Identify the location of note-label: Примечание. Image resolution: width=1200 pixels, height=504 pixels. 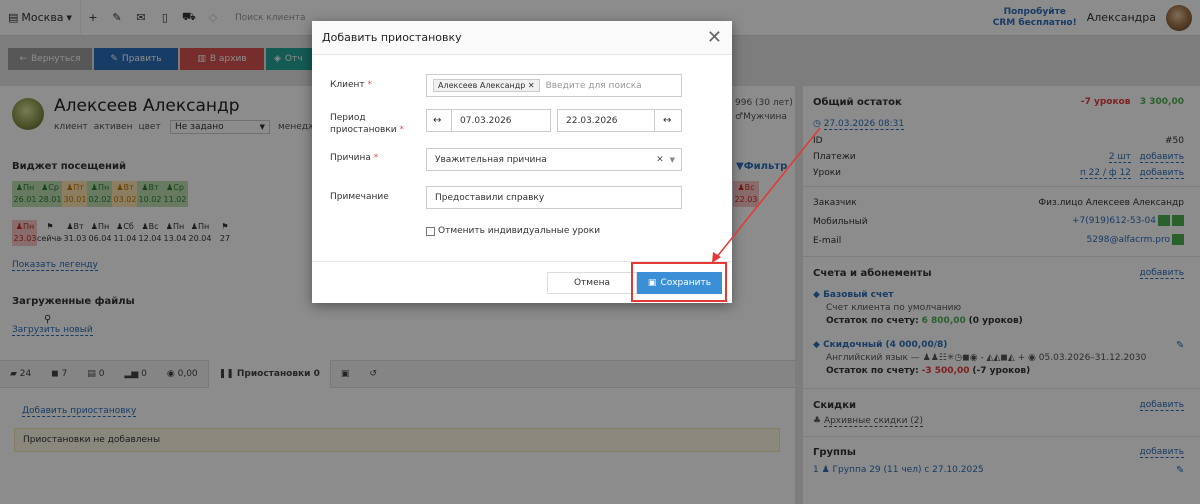
(359, 197).